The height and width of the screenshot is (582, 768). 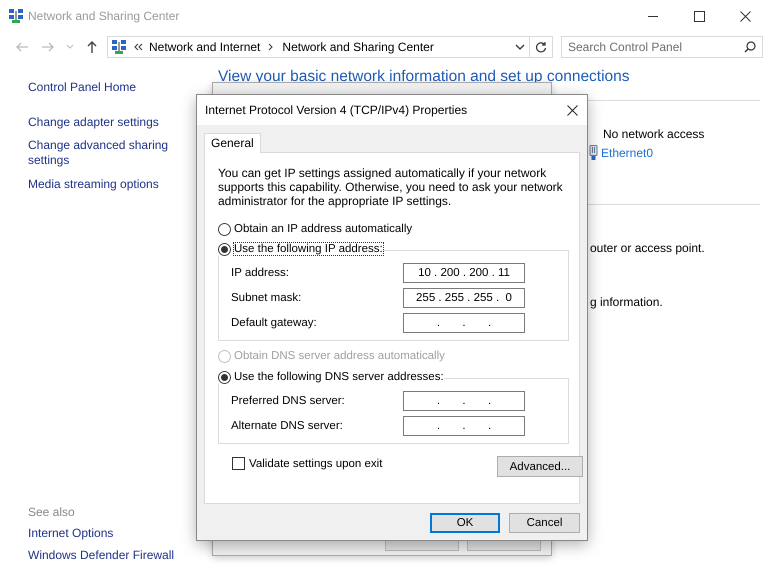 I want to click on dialog-title: Internet Protocol Version 4 (TCP/IPv4) Properties, so click(x=336, y=110).